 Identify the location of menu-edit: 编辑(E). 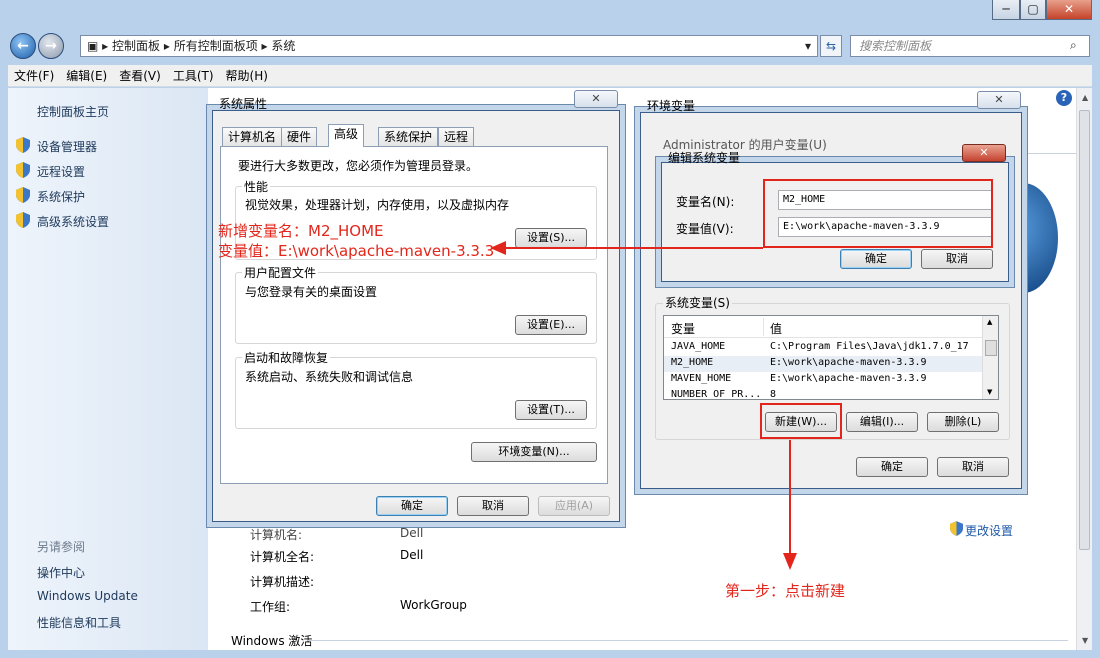
(86, 76).